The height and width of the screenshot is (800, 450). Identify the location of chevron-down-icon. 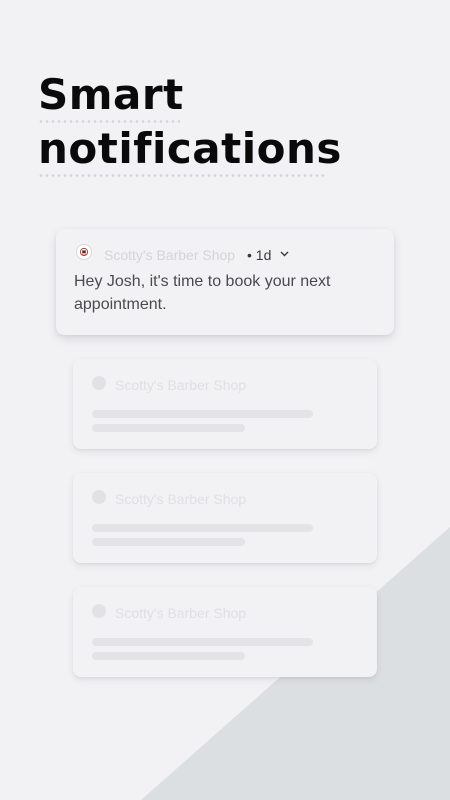
(284, 254).